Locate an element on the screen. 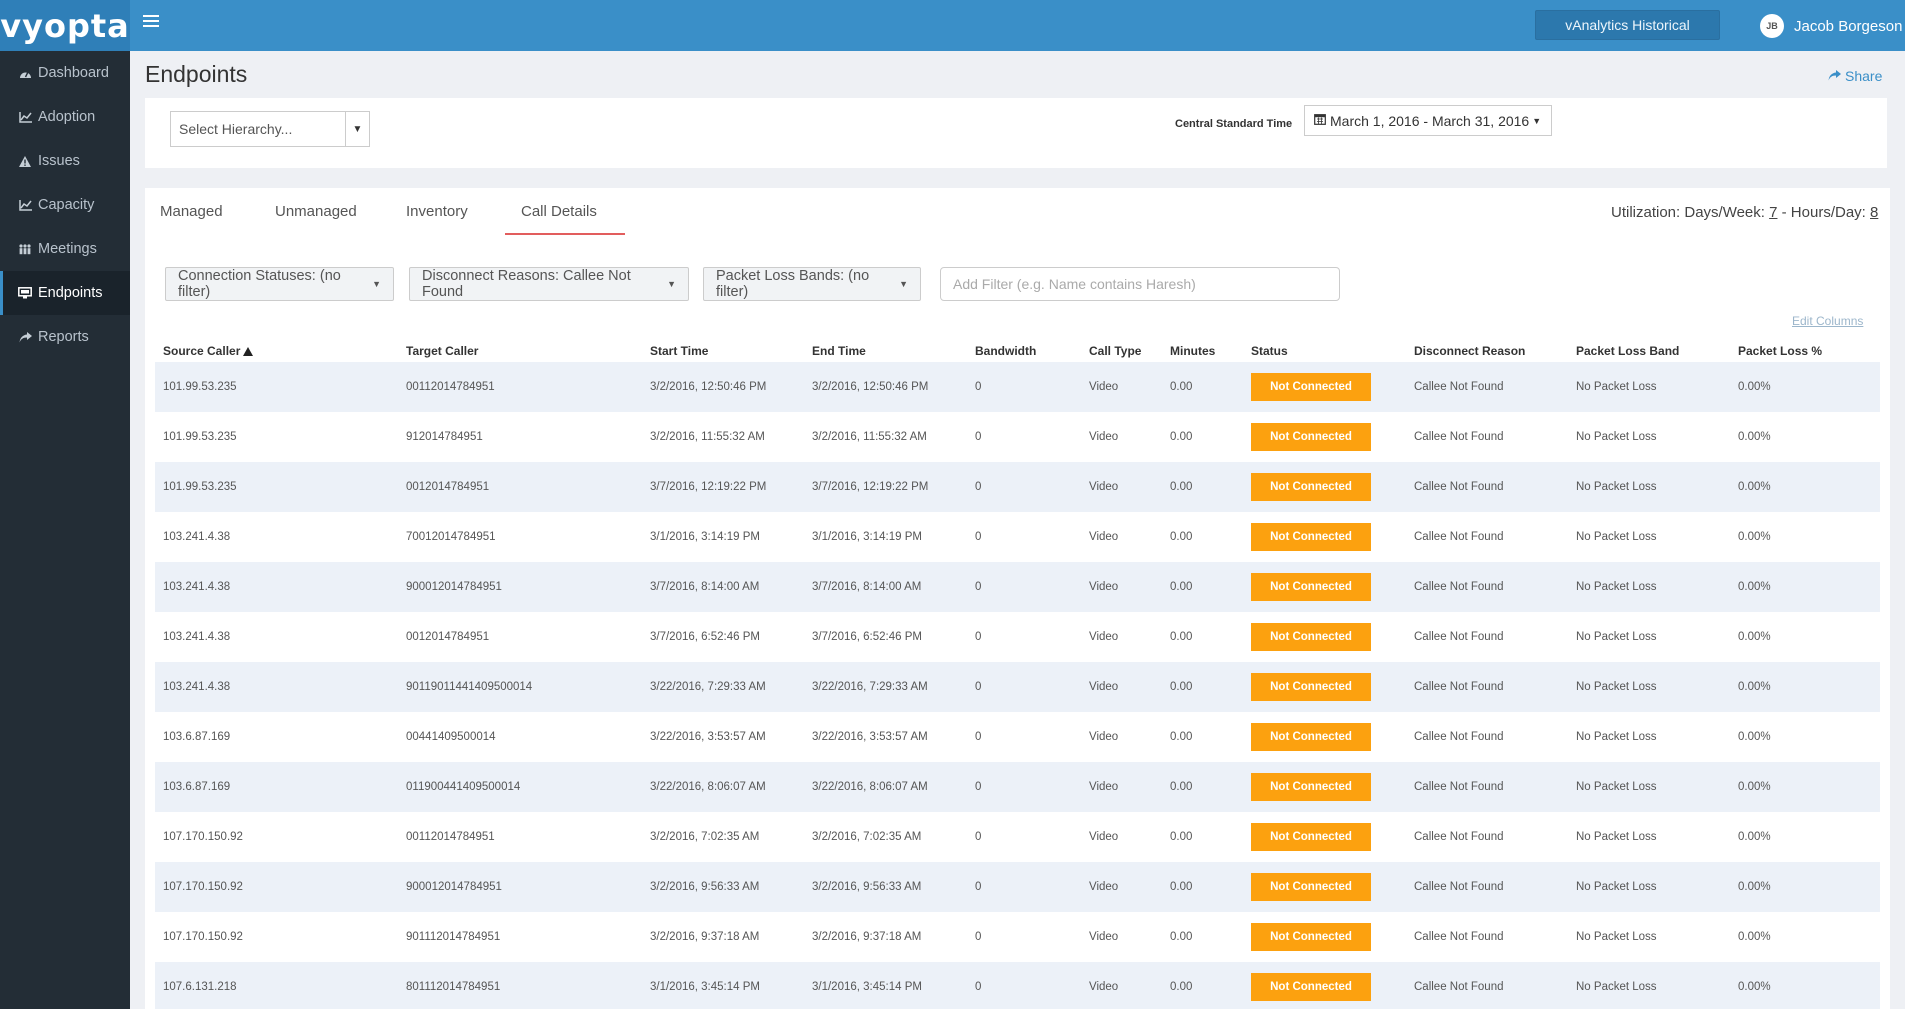 The width and height of the screenshot is (1905, 1009). column-header-source-caller: Source Caller is located at coordinates (276, 349).